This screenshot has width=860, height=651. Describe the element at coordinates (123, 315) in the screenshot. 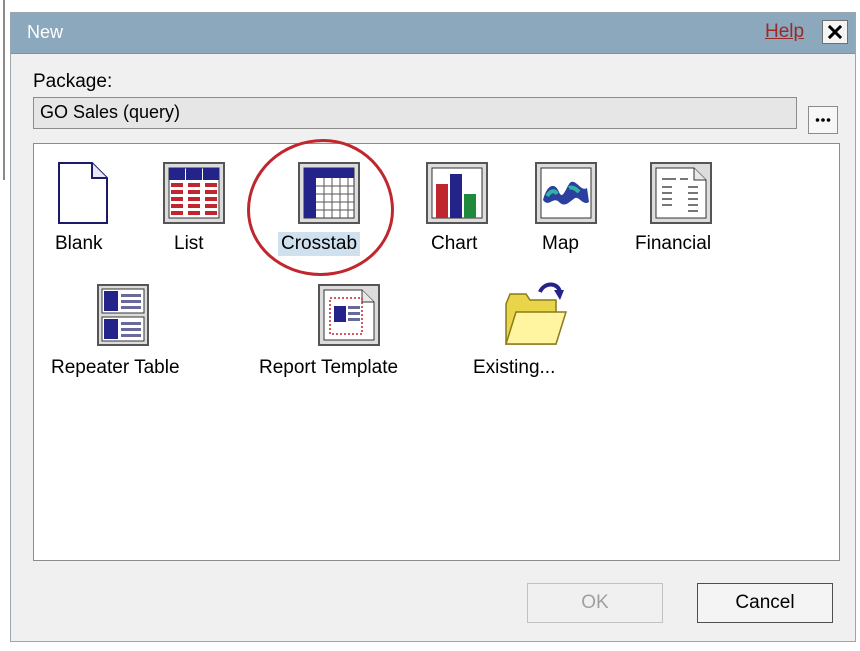

I see `repeater-table-icon` at that location.